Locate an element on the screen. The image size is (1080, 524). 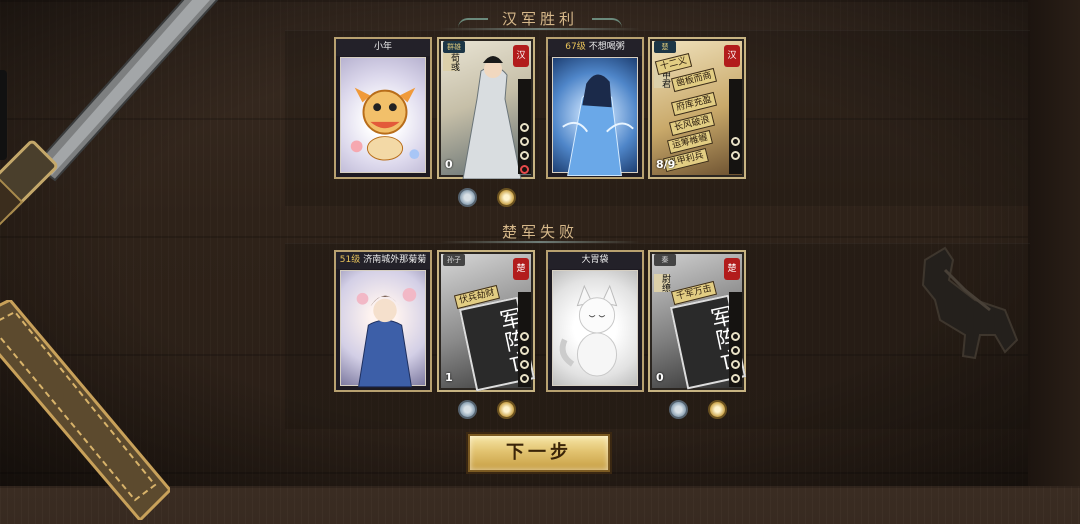
player-name-bar: 51级 济南城外那菊菊 is located at coordinates (383, 260).